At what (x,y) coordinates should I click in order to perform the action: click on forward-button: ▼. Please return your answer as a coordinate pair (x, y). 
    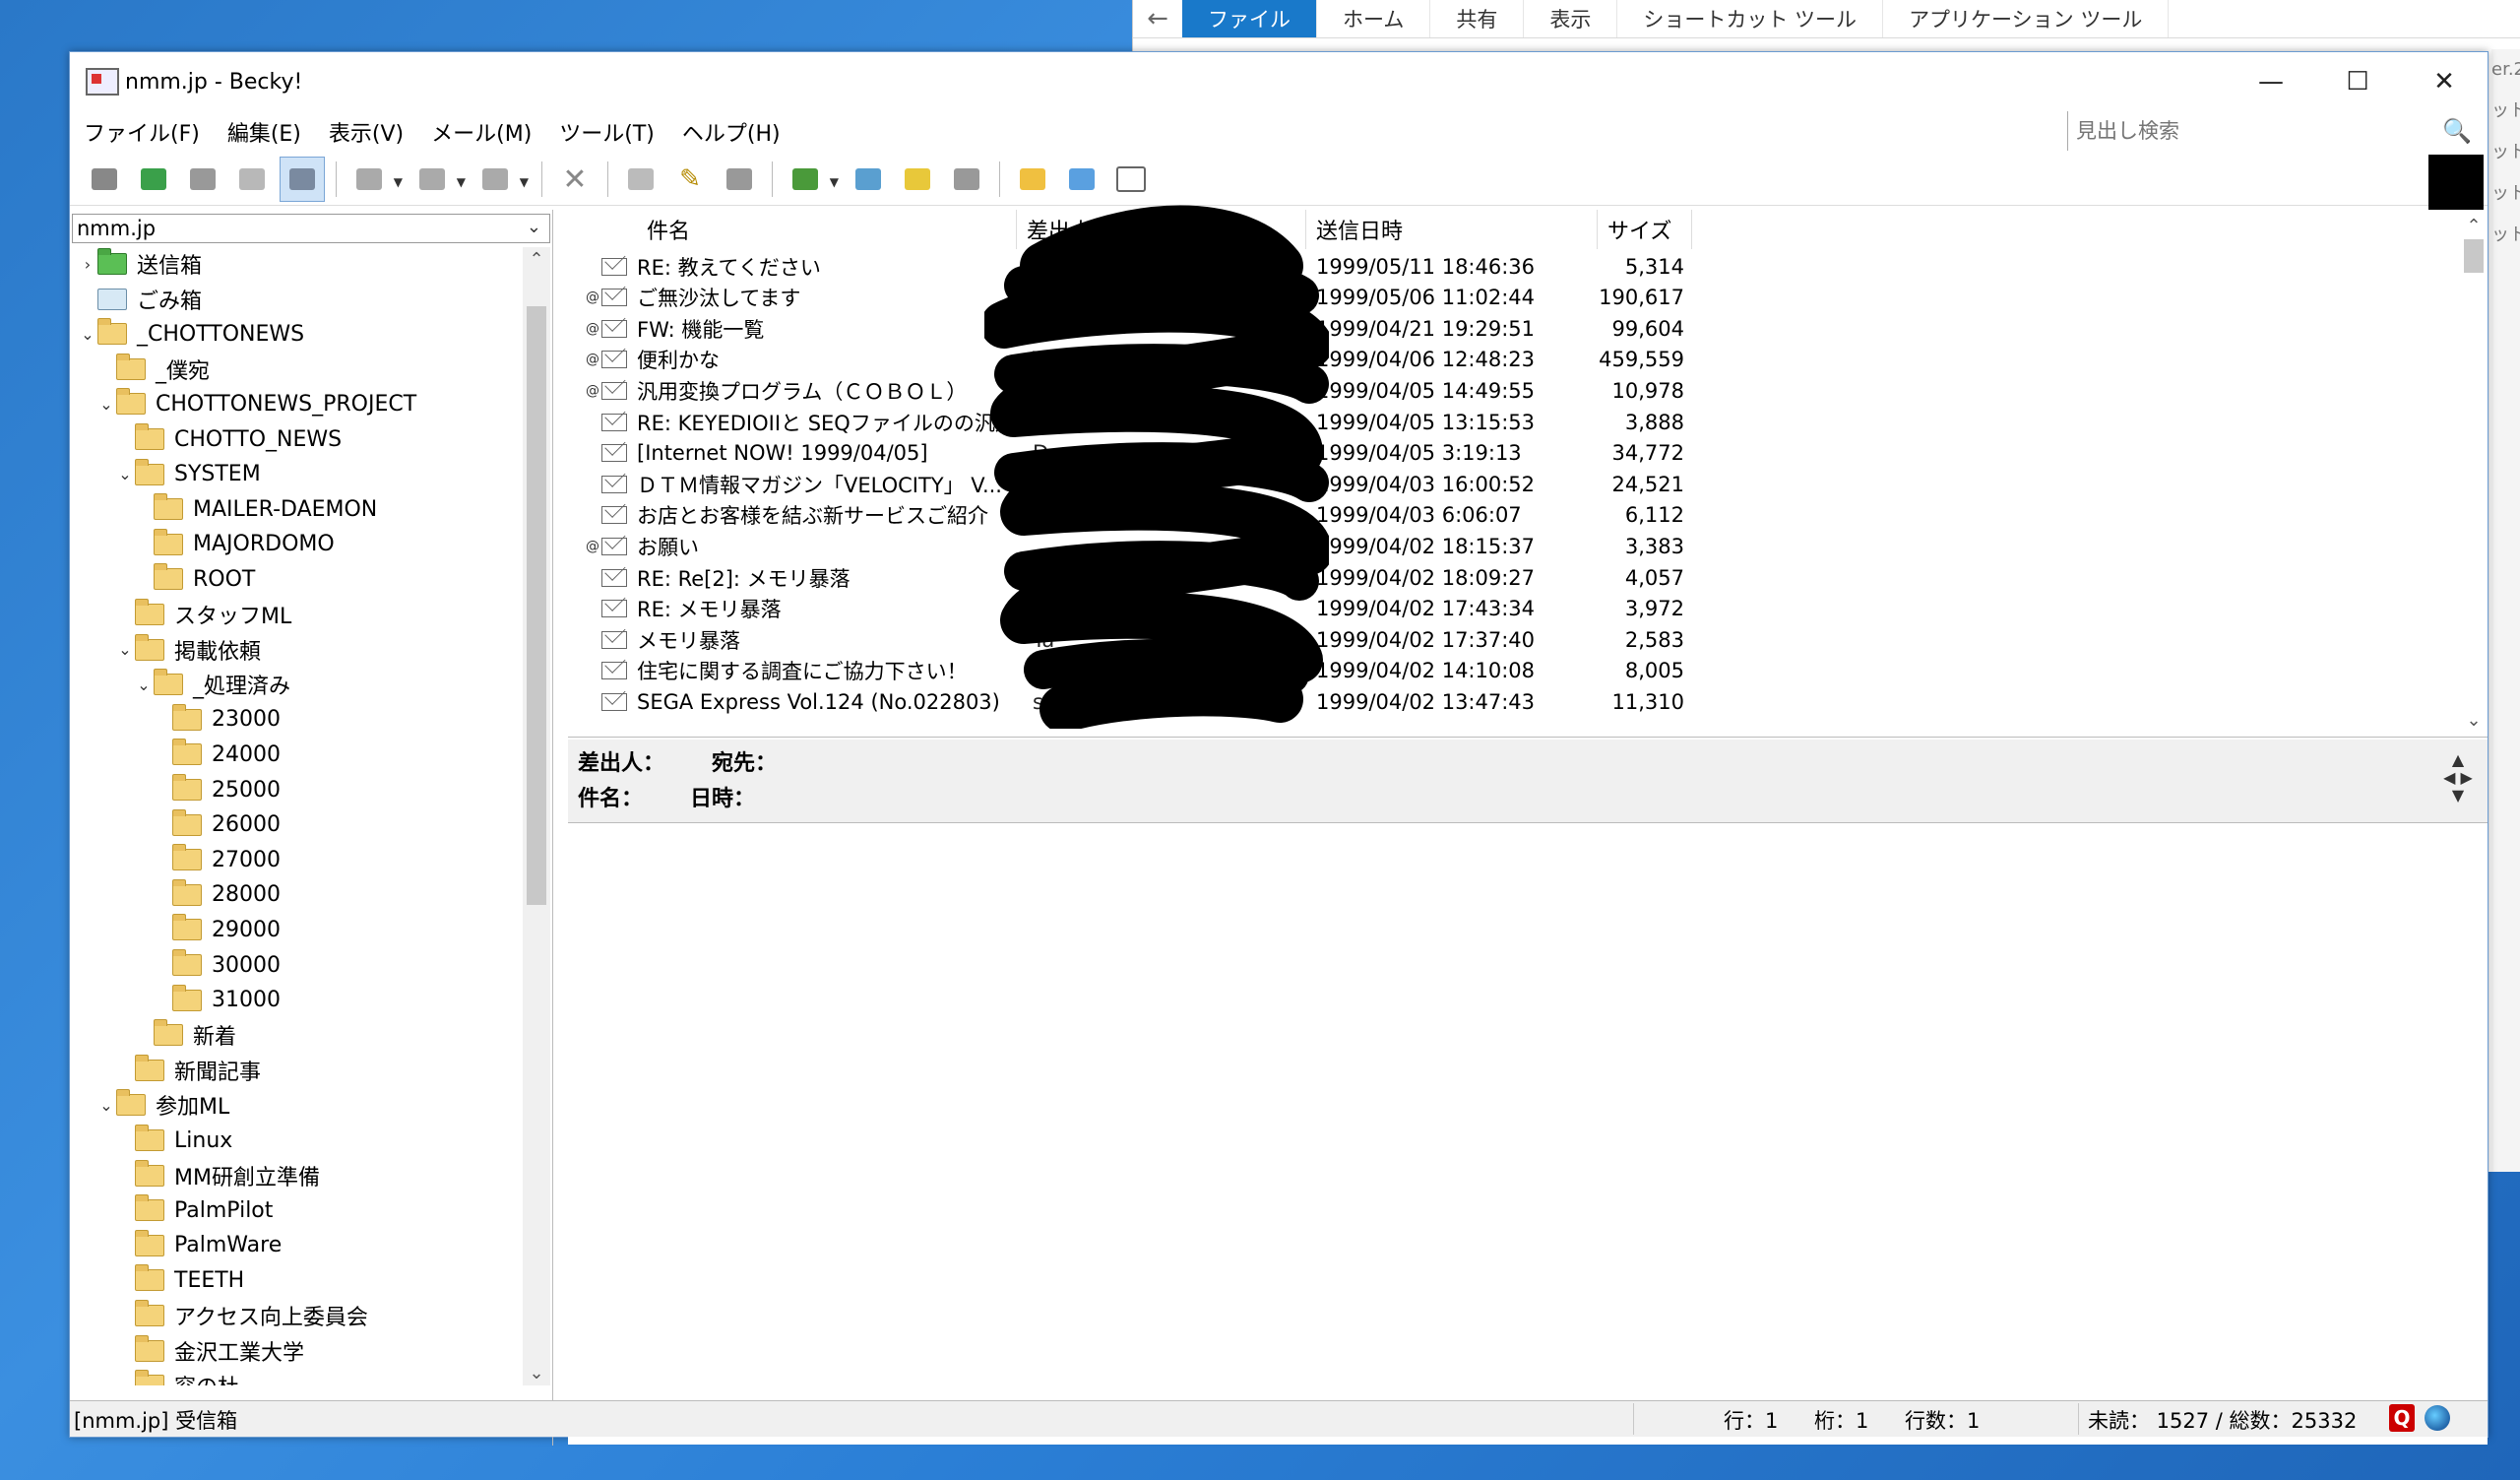
    Looking at the image, I should click on (501, 179).